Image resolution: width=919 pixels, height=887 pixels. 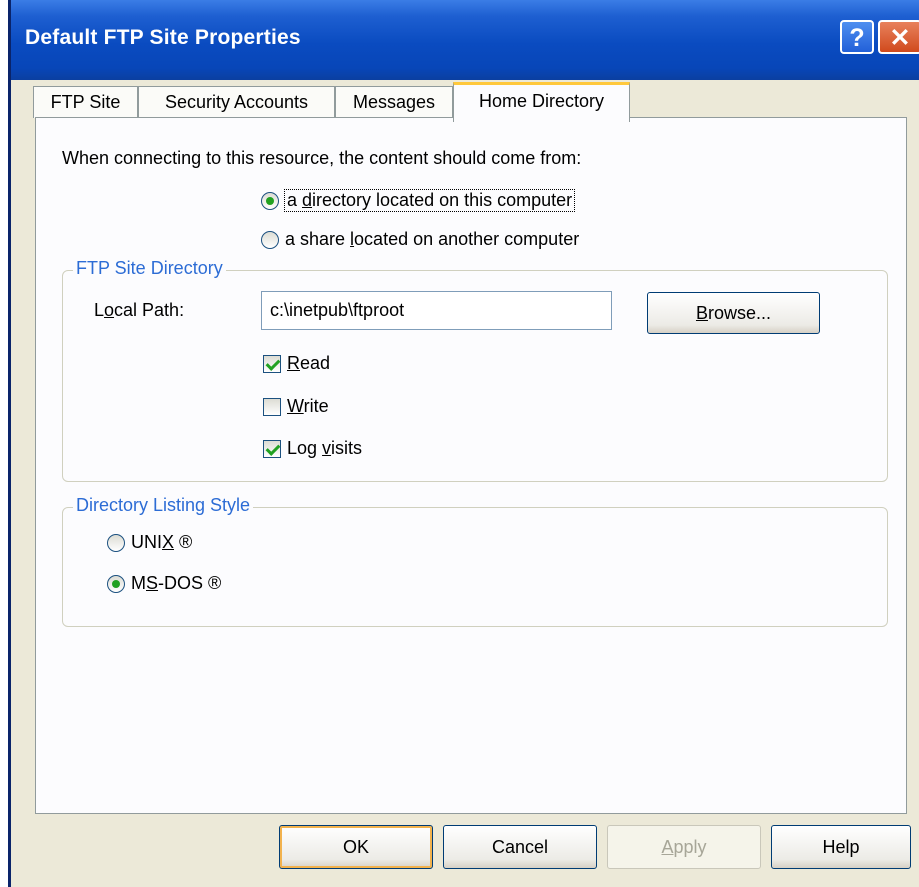 What do you see at coordinates (162, 542) in the screenshot?
I see `radio-label: UNIX ®` at bounding box center [162, 542].